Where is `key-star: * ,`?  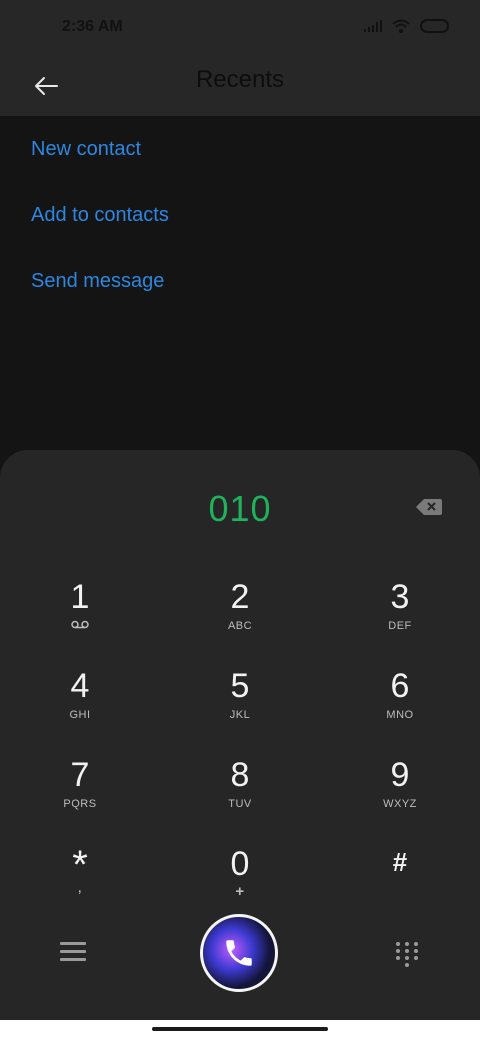
key-star: * , is located at coordinates (80, 885).